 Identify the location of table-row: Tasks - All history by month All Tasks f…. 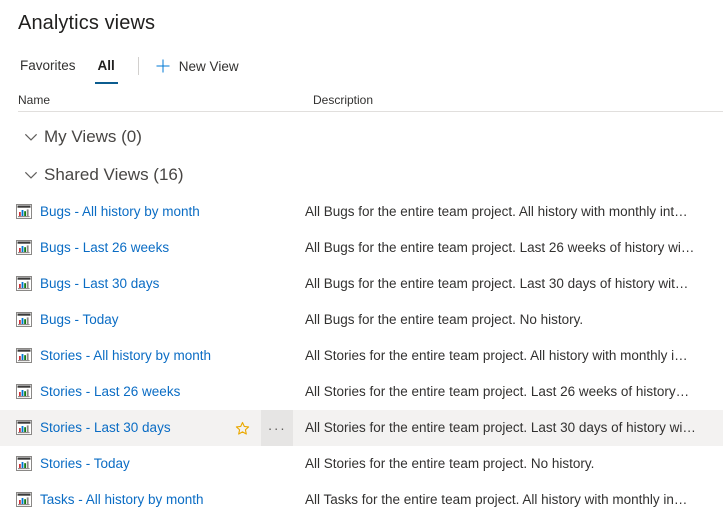
(361, 500).